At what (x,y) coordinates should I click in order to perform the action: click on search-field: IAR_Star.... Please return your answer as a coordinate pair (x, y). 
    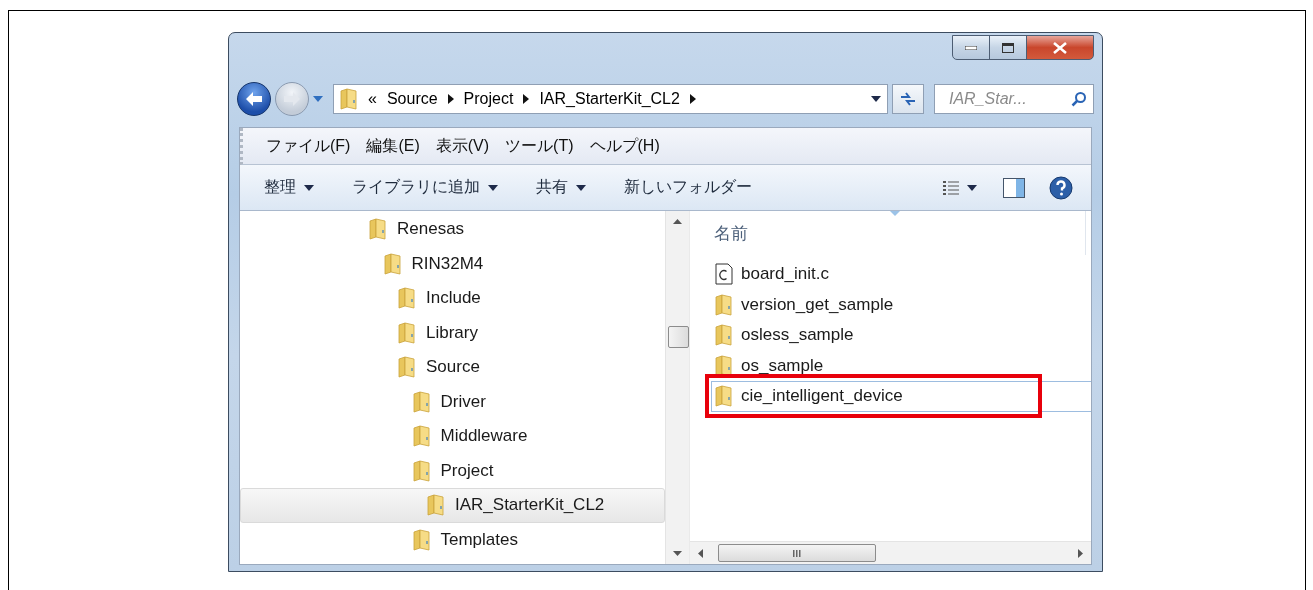
    Looking at the image, I should click on (1014, 99).